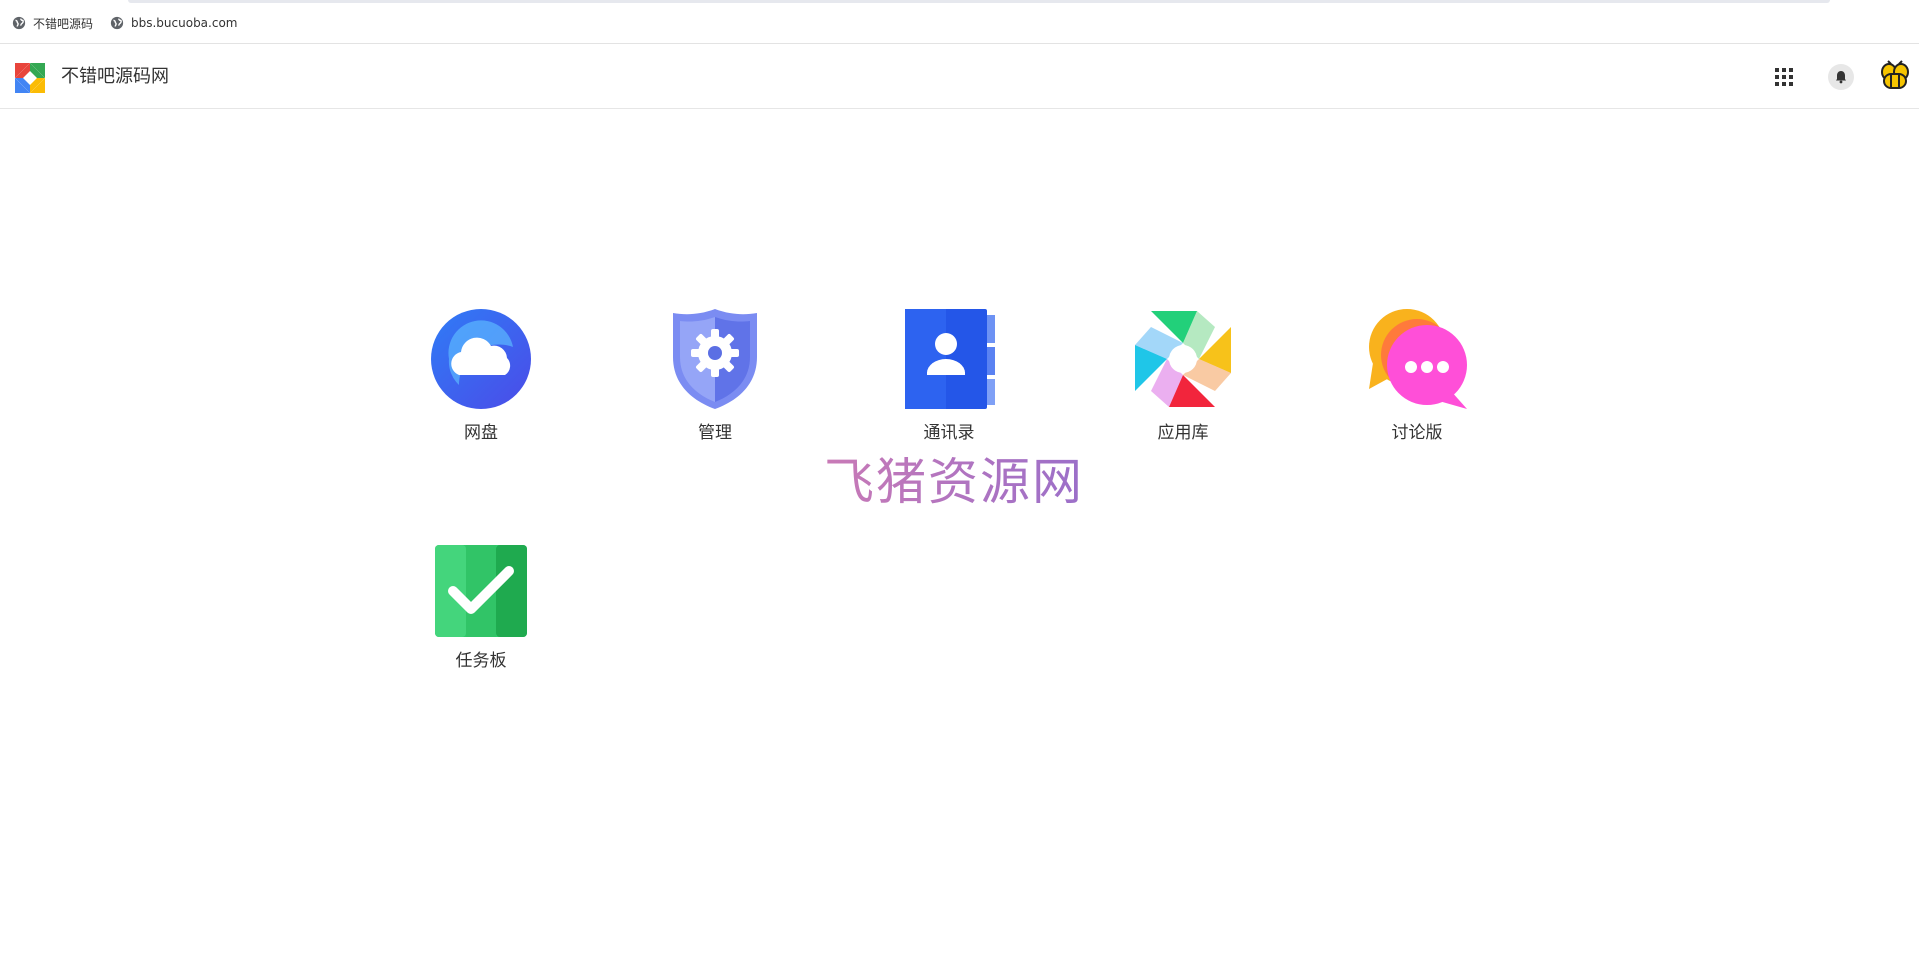  I want to click on app-label: 任务板, so click(481, 661).